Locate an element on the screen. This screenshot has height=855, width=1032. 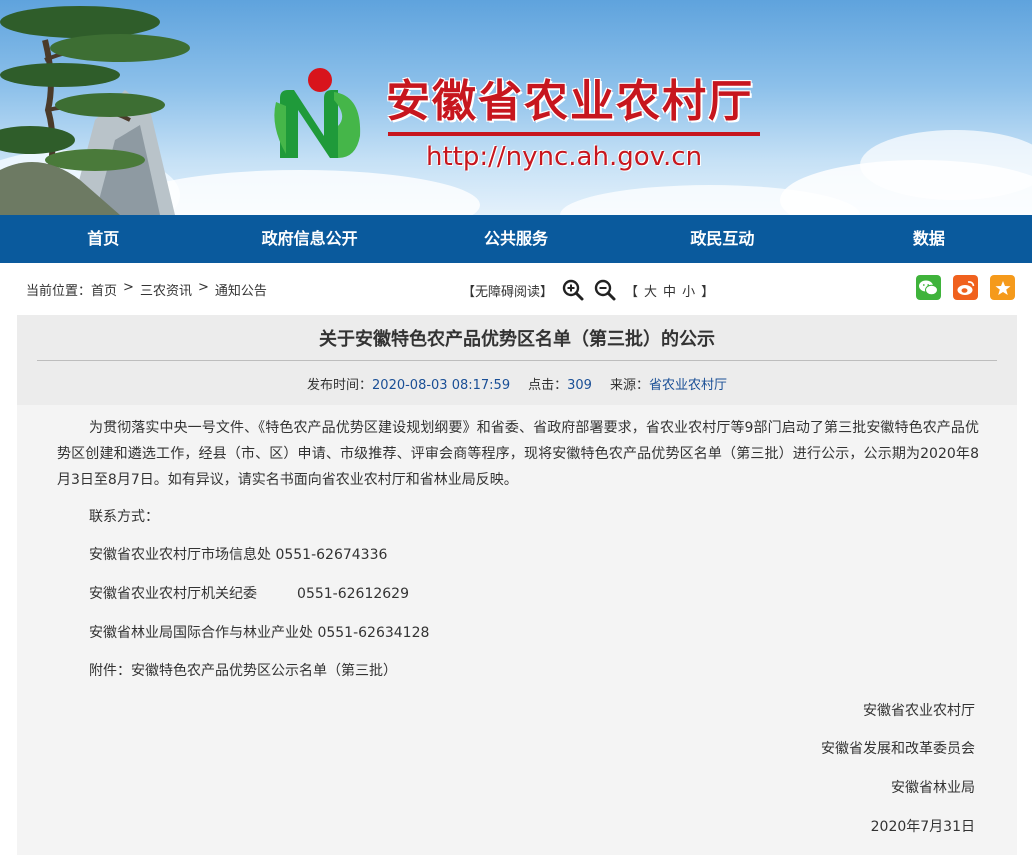
wechat-share-button is located at coordinates (928, 287).